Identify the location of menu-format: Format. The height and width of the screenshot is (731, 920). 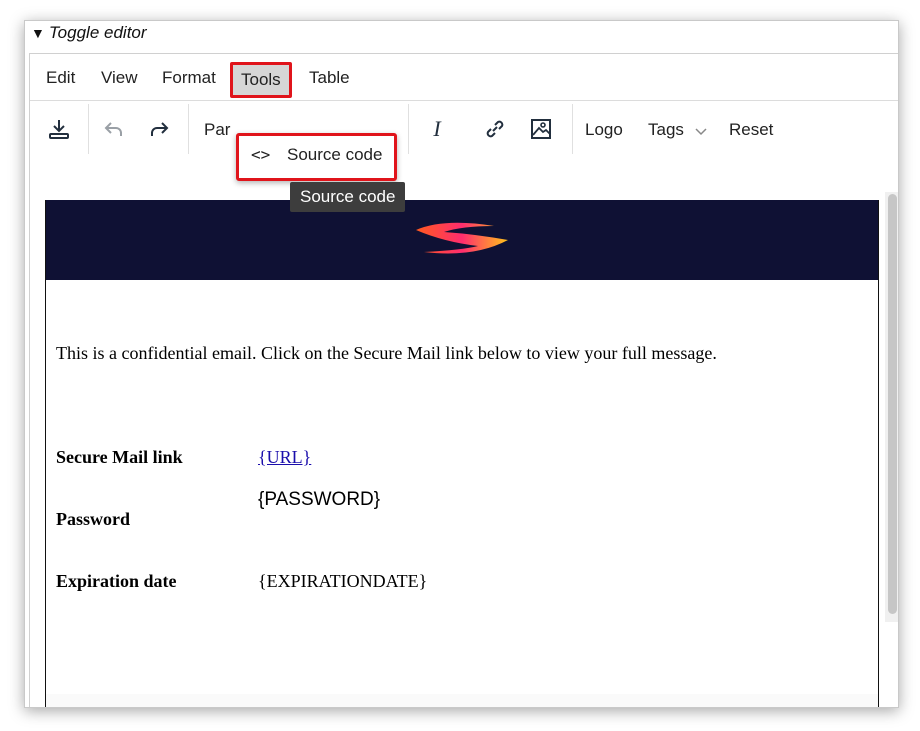
(189, 78).